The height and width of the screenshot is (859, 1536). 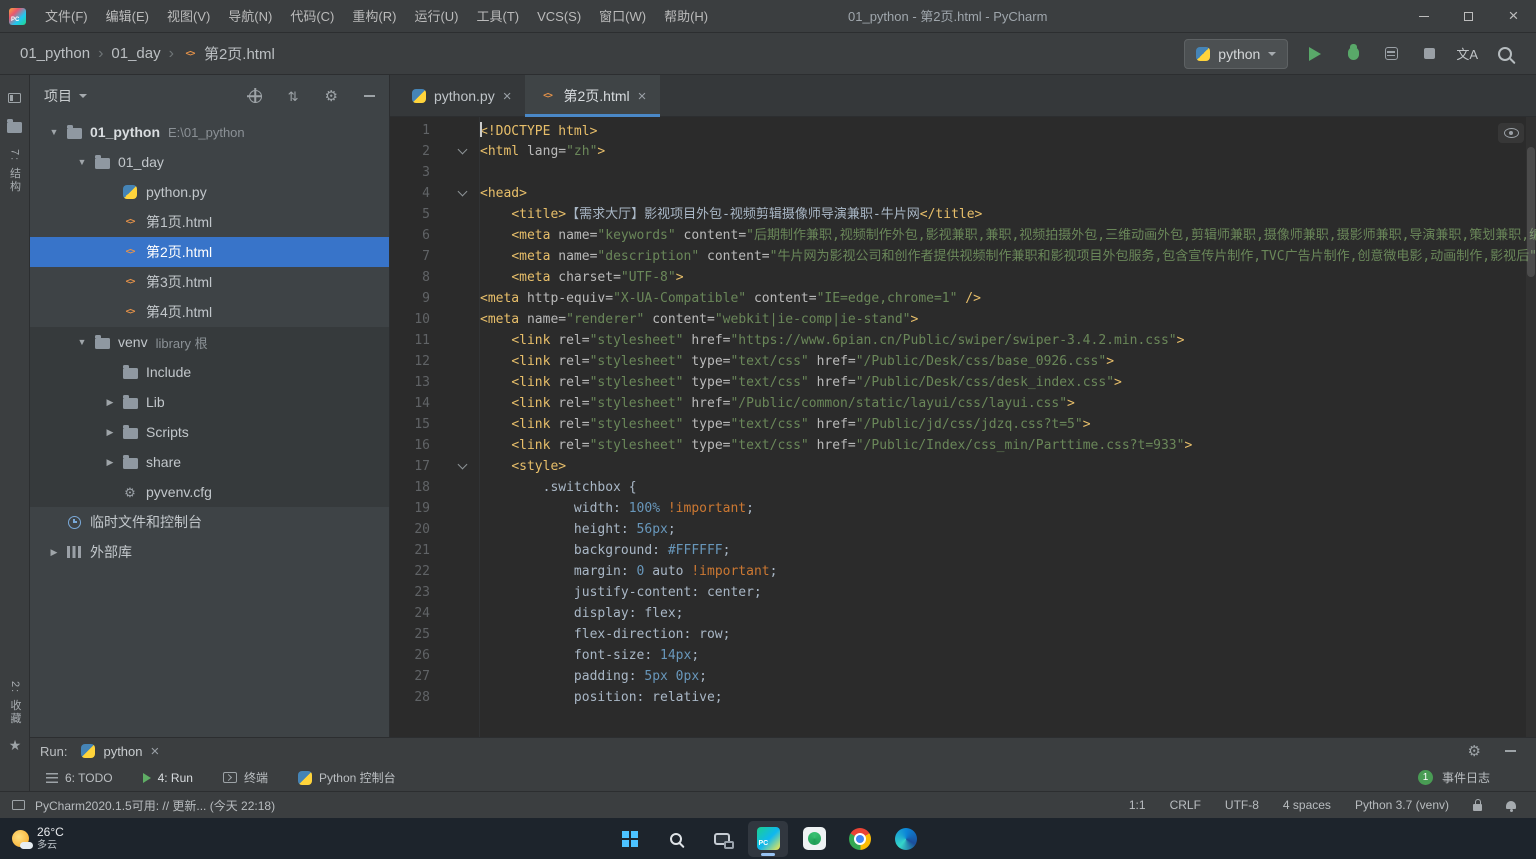 What do you see at coordinates (559, 16) in the screenshot?
I see `menu-item: VCS(S)` at bounding box center [559, 16].